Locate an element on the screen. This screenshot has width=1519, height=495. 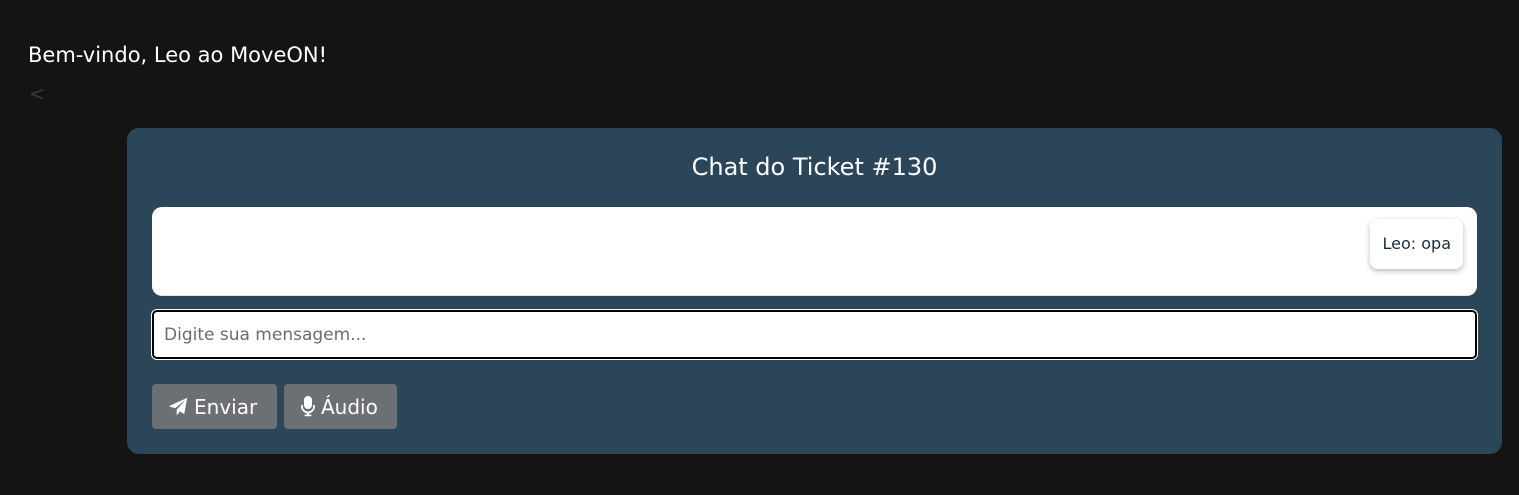
microphone-icon is located at coordinates (308, 406).